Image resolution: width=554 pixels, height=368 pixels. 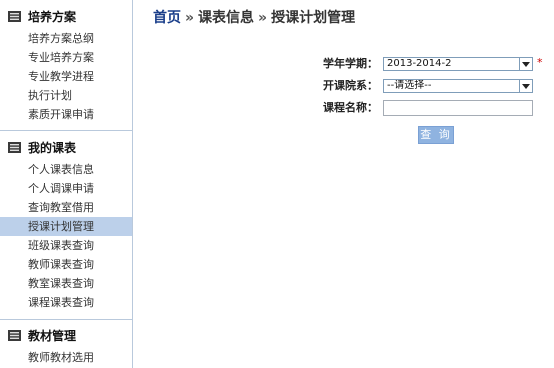 I want to click on sidebar-item-teacher-schedule-query: 教师课表查询, so click(x=66, y=264).